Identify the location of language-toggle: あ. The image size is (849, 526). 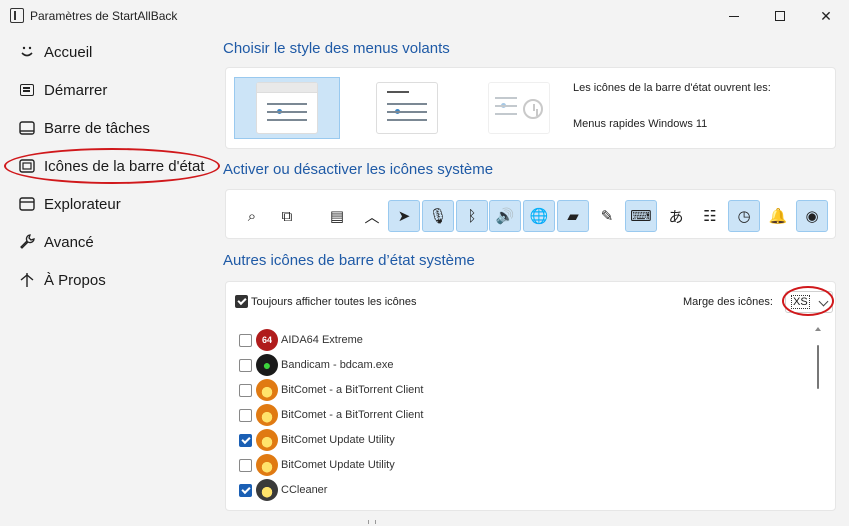
(676, 216).